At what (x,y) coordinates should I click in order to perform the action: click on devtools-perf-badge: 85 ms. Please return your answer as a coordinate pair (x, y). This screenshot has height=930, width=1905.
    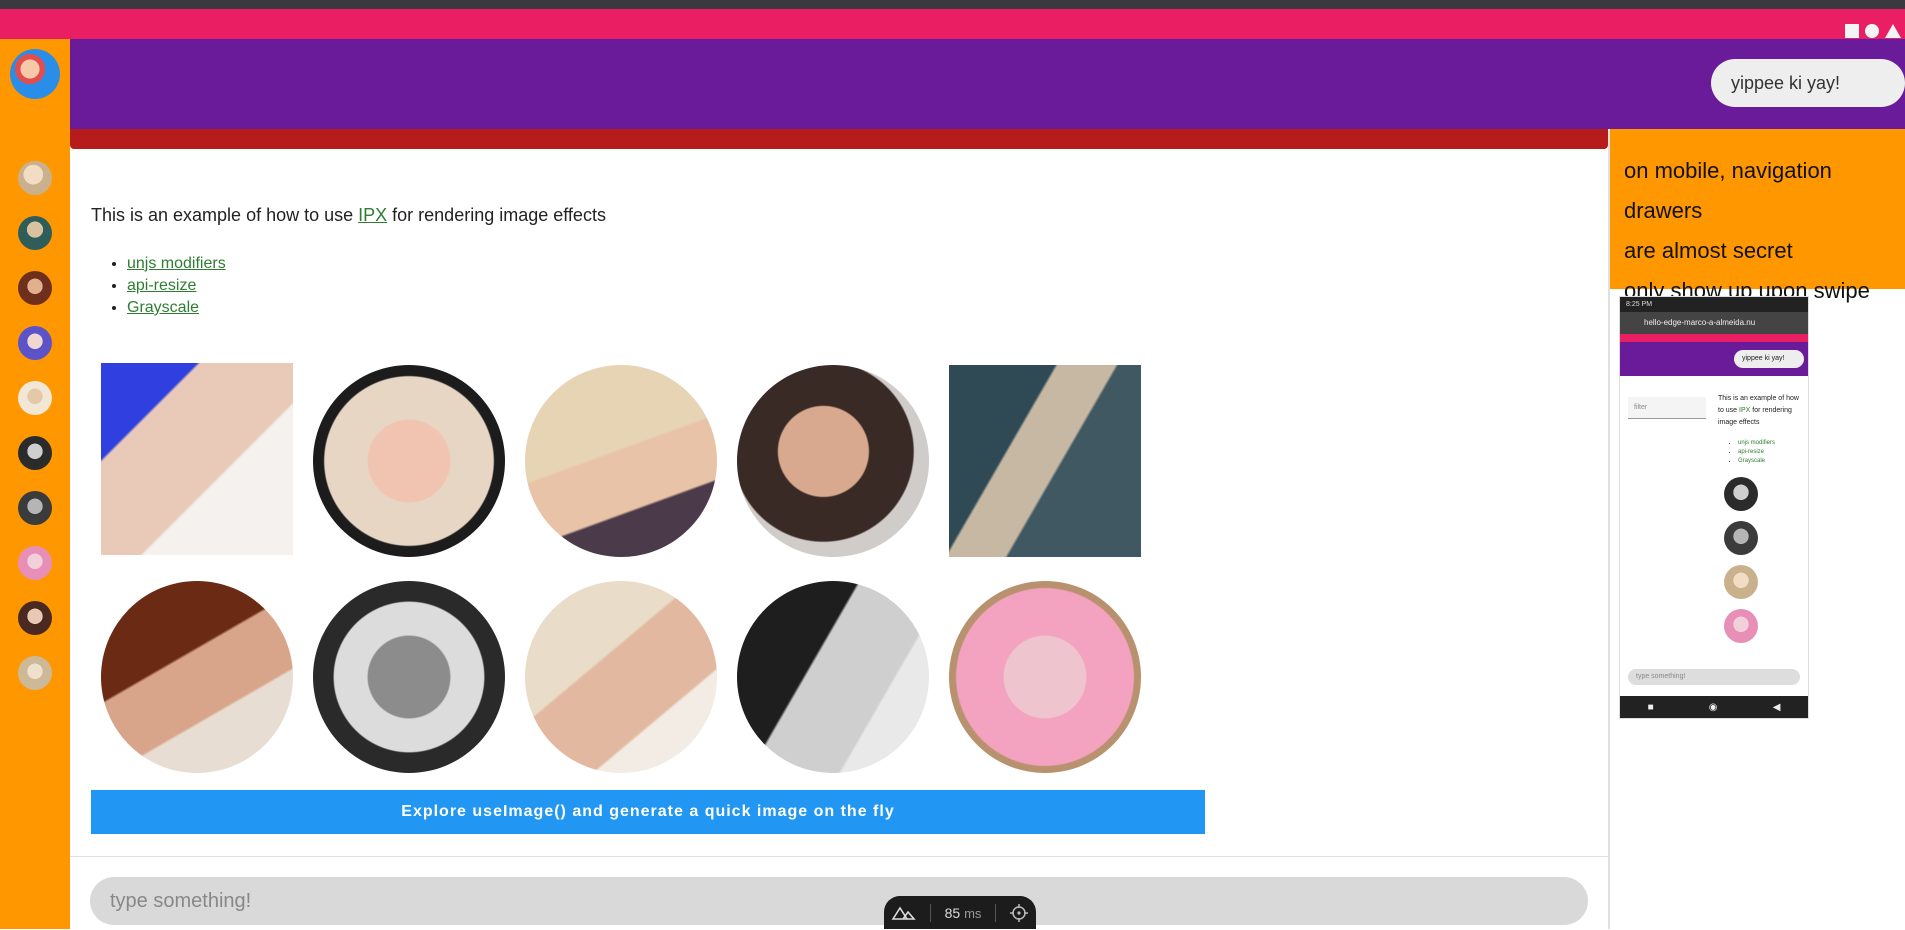
    Looking at the image, I should click on (960, 912).